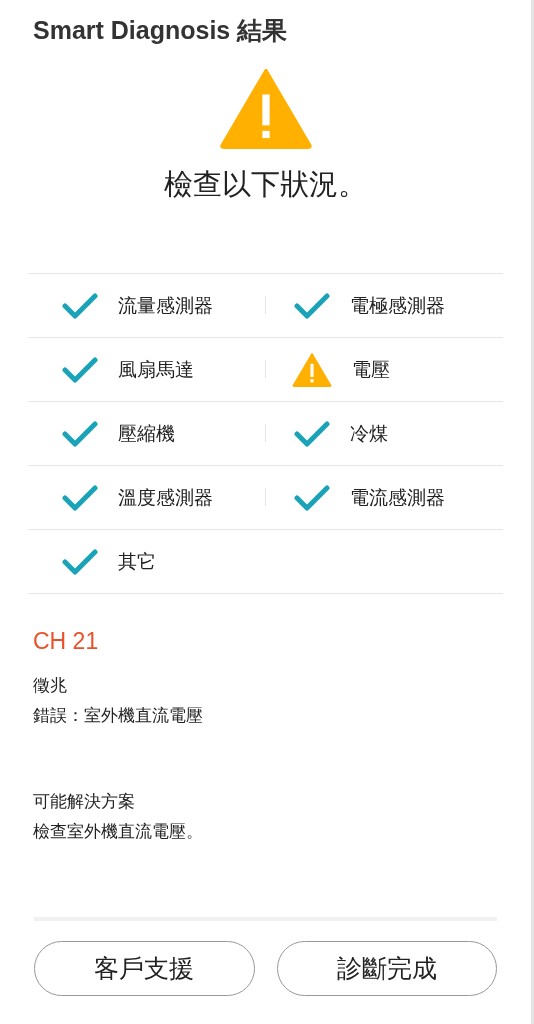 Image resolution: width=534 pixels, height=1024 pixels. What do you see at coordinates (165, 305) in the screenshot?
I see `check-label: 流量感測器` at bounding box center [165, 305].